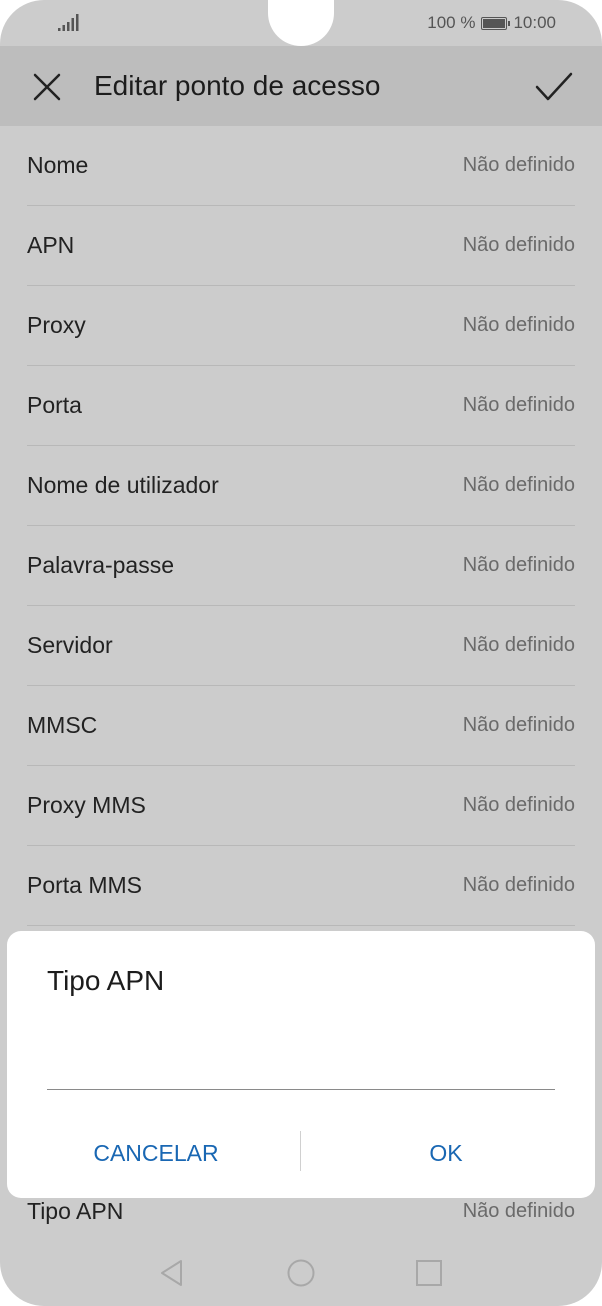  What do you see at coordinates (237, 85) in the screenshot?
I see `page-title: Editar ponto de acesso` at bounding box center [237, 85].